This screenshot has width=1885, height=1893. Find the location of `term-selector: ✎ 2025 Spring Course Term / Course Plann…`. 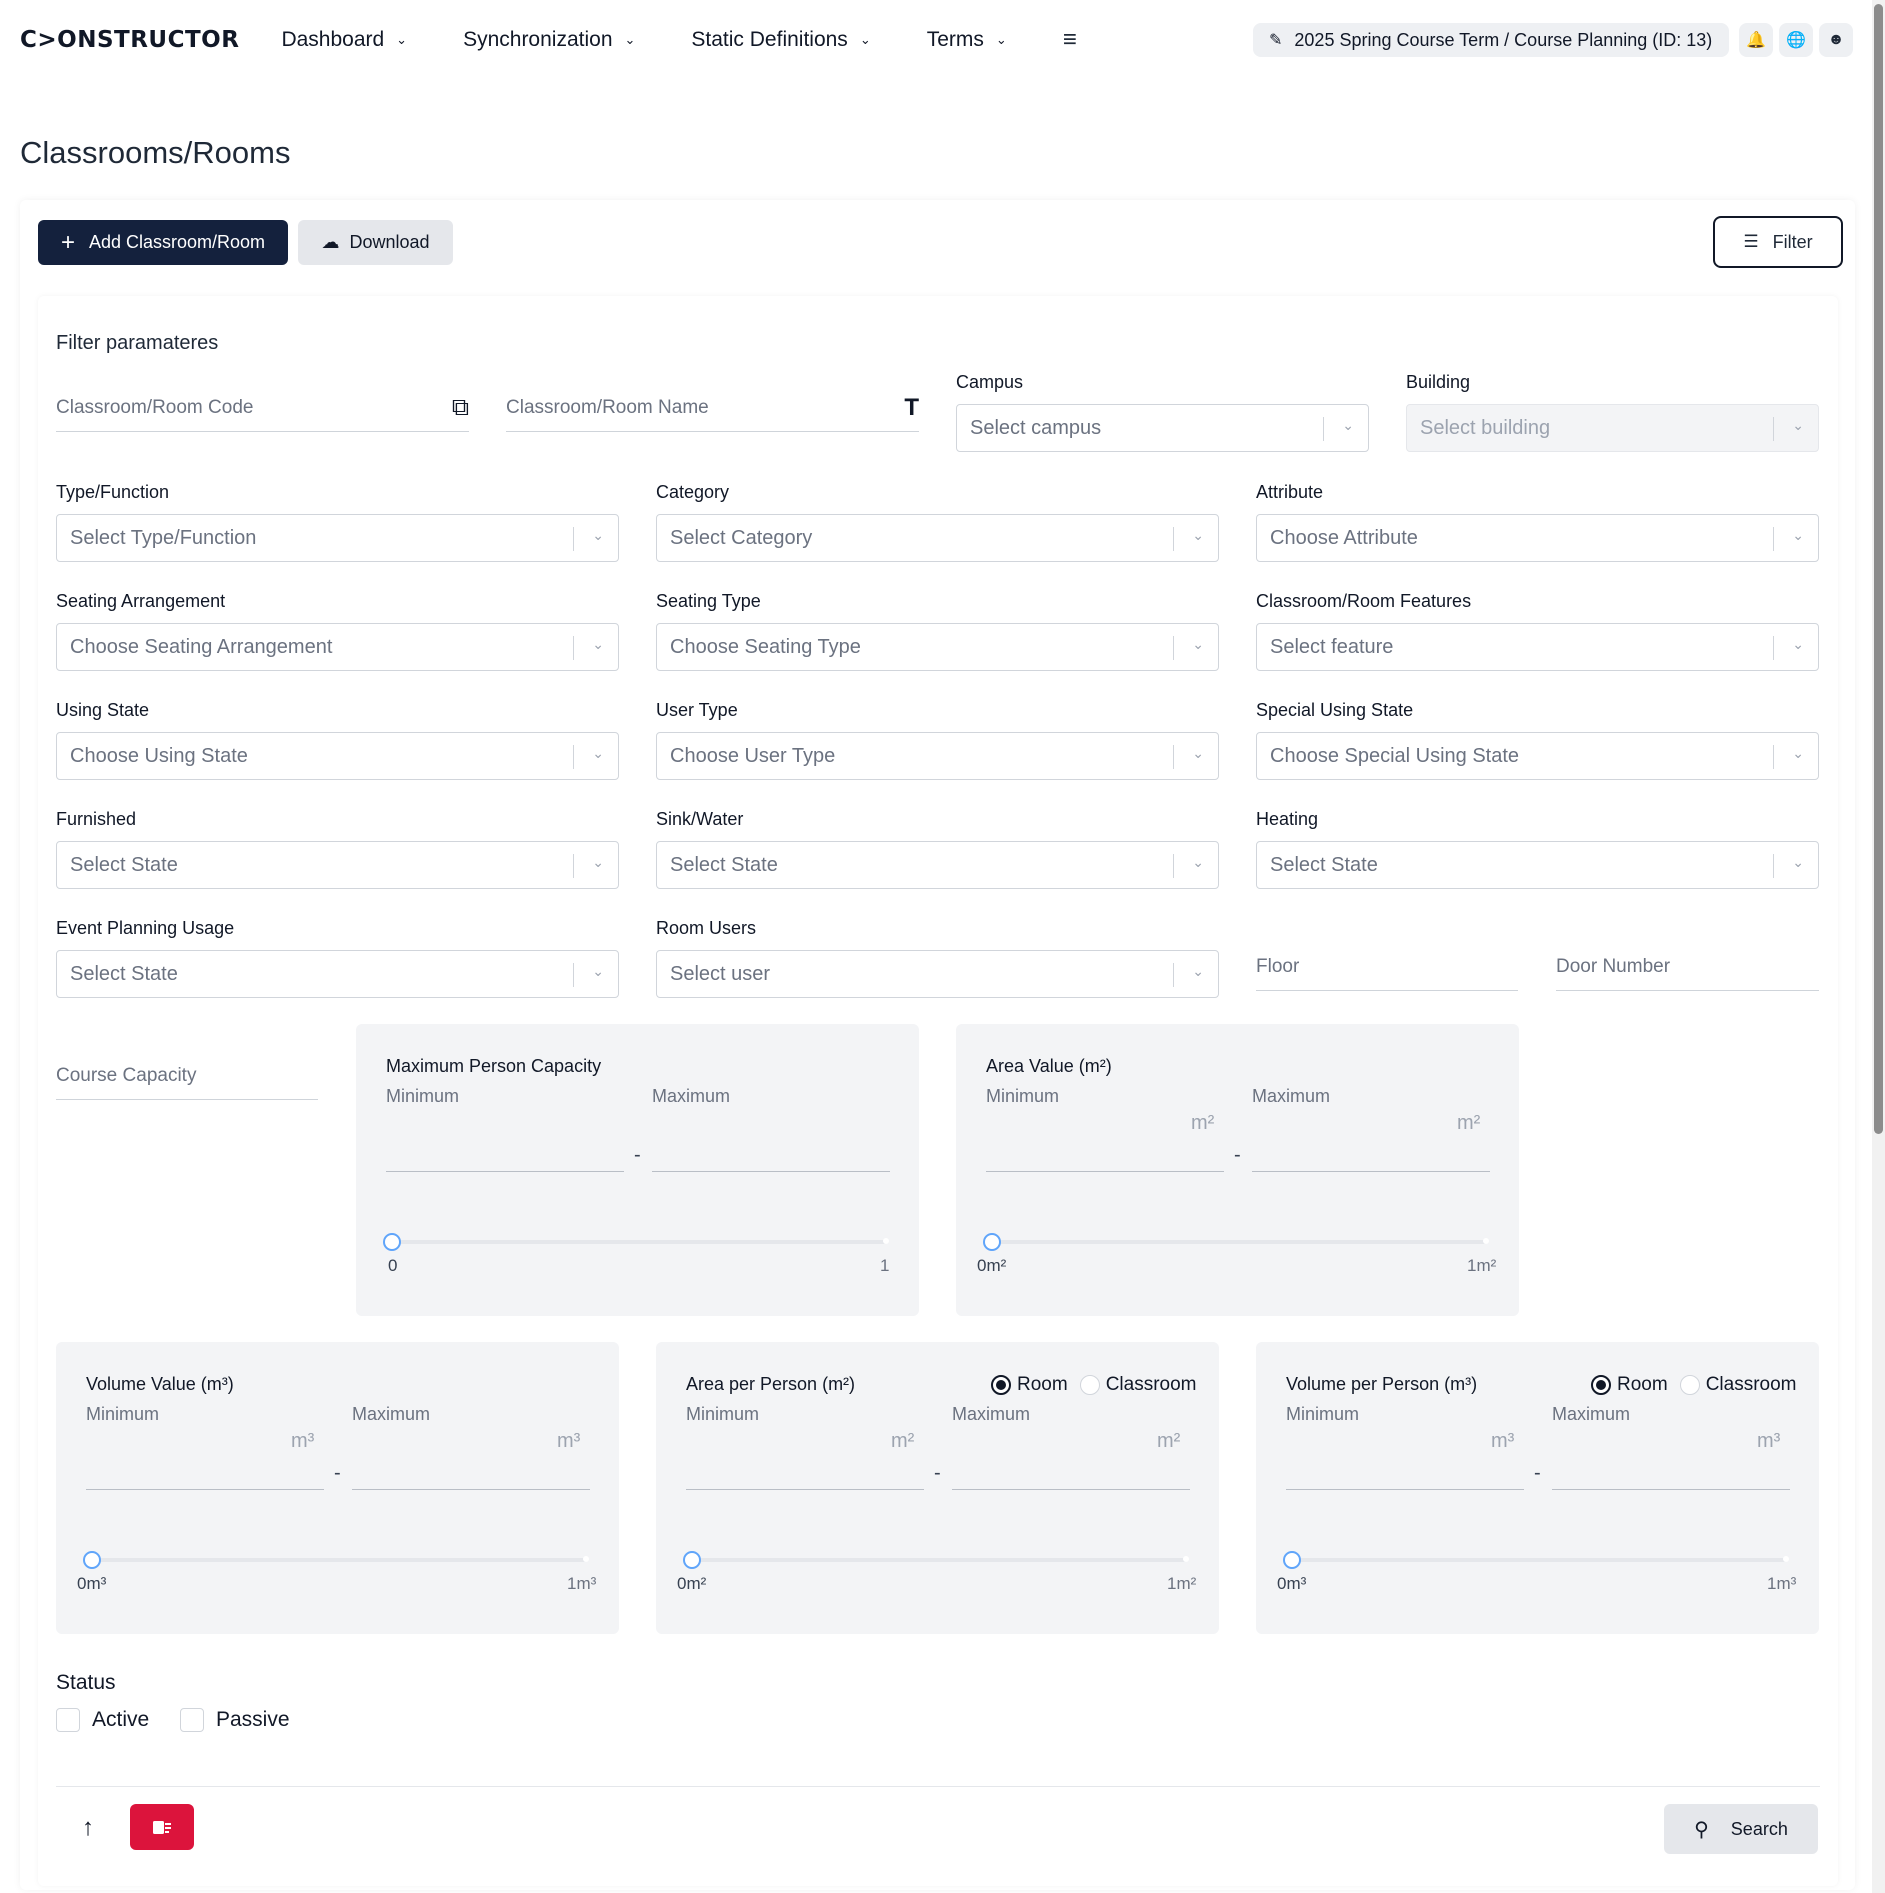

term-selector: ✎ 2025 Spring Course Term / Course Plann… is located at coordinates (1491, 40).